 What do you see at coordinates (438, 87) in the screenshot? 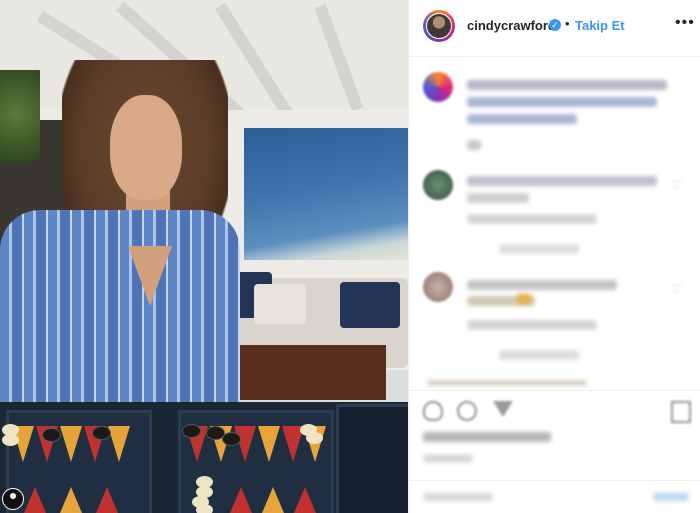
I see `caption-avatar` at bounding box center [438, 87].